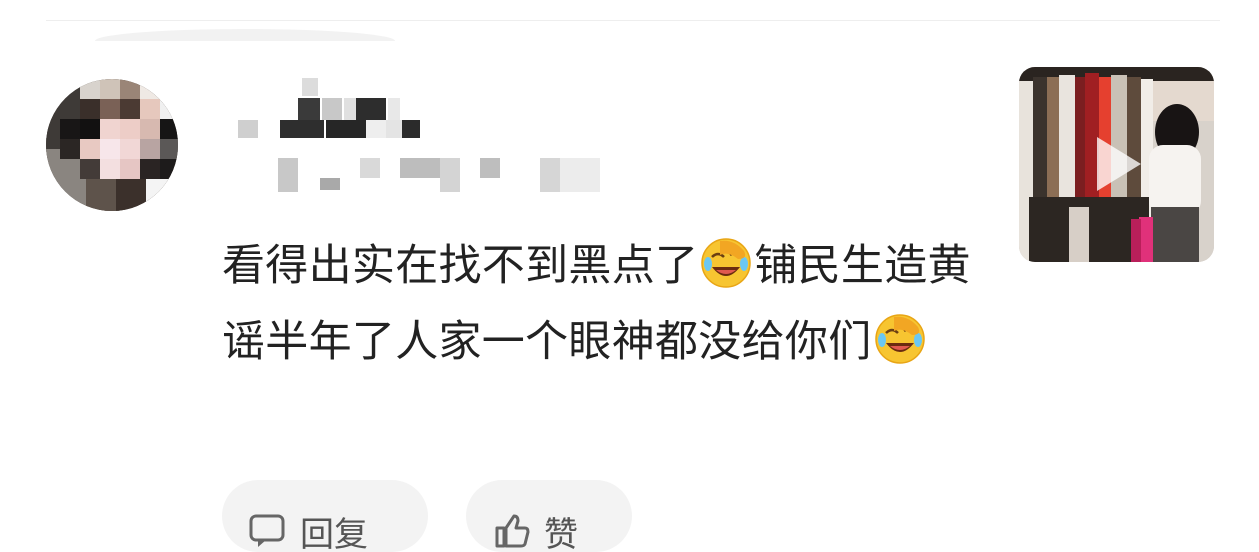  What do you see at coordinates (511, 531) in the screenshot?
I see `thumbs-up-icon` at bounding box center [511, 531].